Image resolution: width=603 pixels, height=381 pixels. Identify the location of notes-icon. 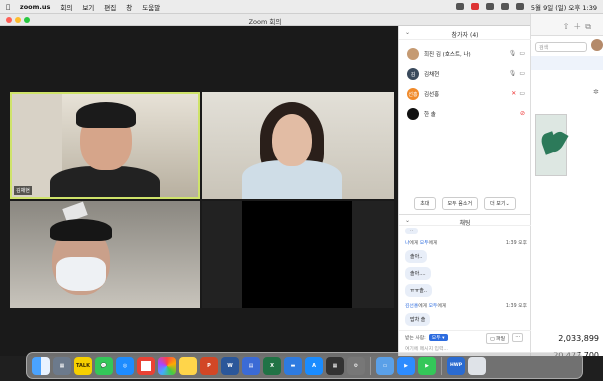
(188, 365).